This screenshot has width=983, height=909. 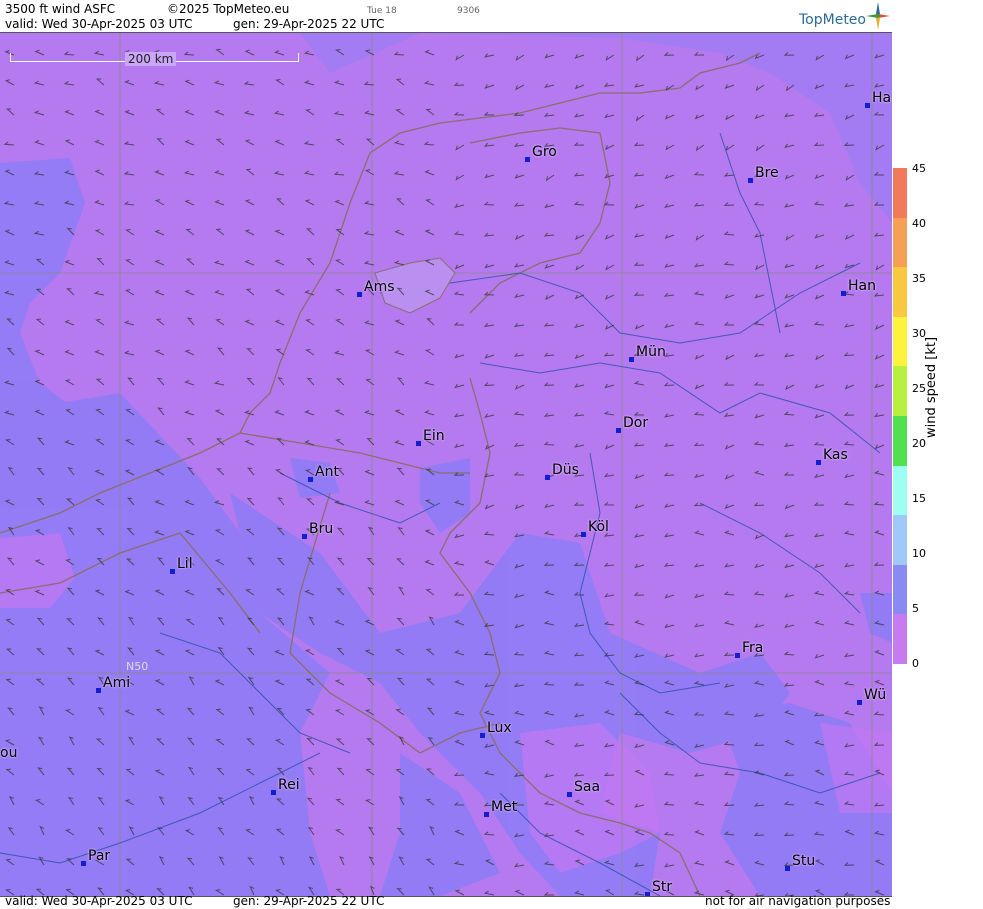 What do you see at coordinates (632, 424) in the screenshot?
I see `city-label-dor: Dor` at bounding box center [632, 424].